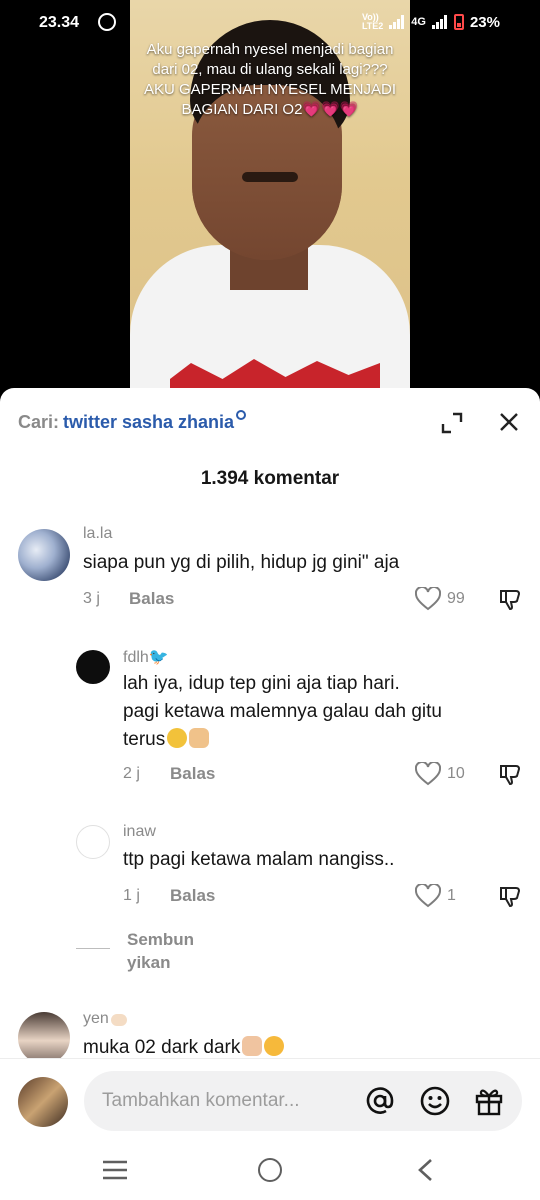 The height and width of the screenshot is (1200, 540). Describe the element at coordinates (144, 739) in the screenshot. I see `comment-text-end: terus` at that location.